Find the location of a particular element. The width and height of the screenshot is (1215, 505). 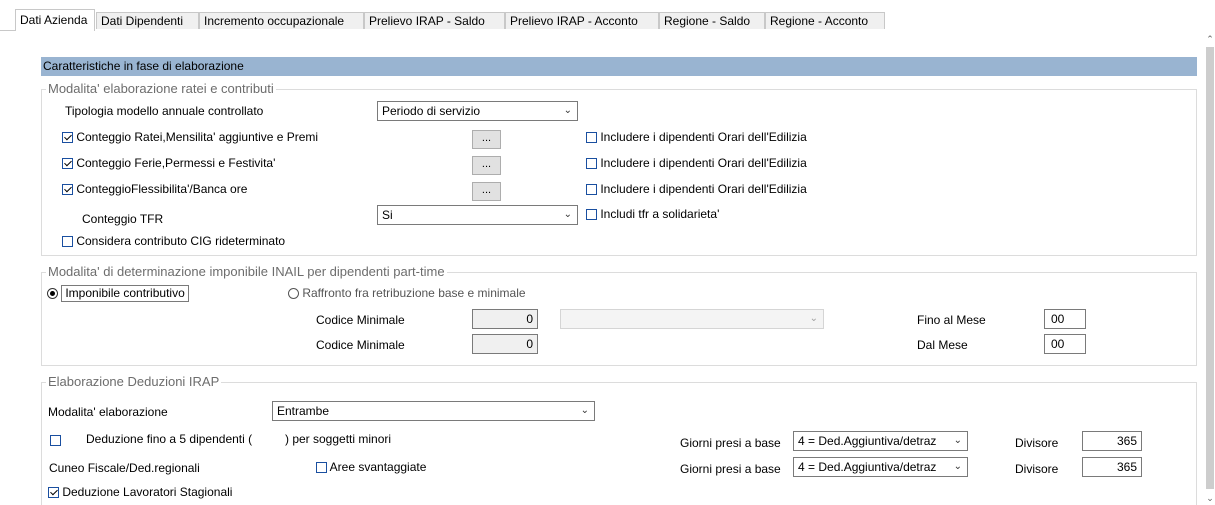

imponibile-contributivo-option: Imponibile contributivo is located at coordinates (118, 293).